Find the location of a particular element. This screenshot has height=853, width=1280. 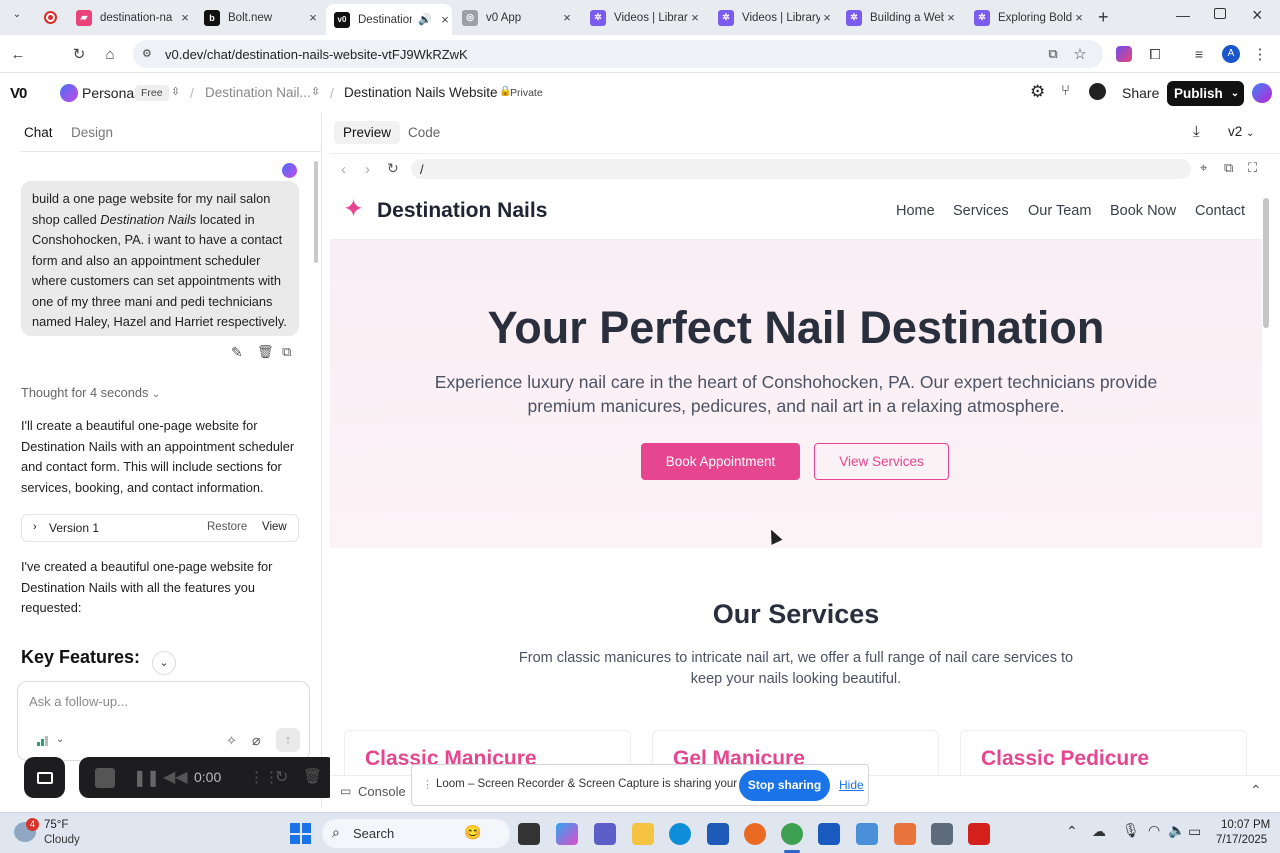

acrobat-icon is located at coordinates (979, 834).